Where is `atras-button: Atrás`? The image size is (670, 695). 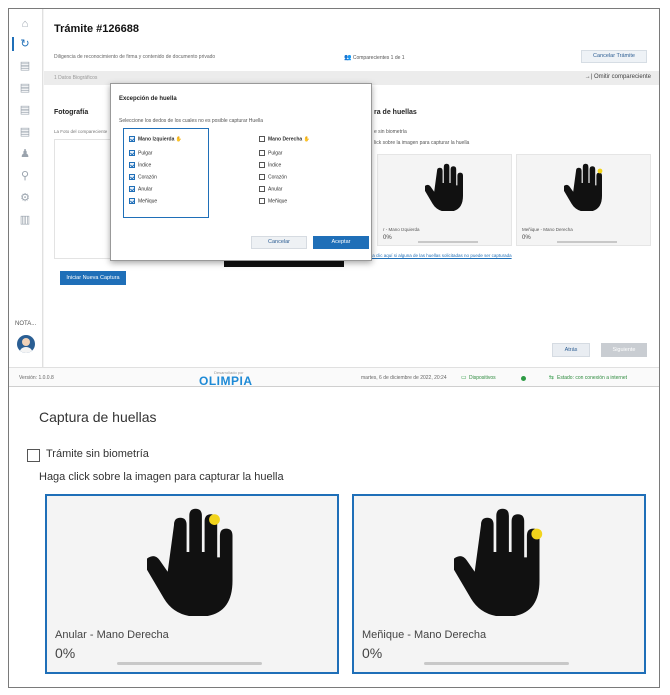 atras-button: Atrás is located at coordinates (571, 350).